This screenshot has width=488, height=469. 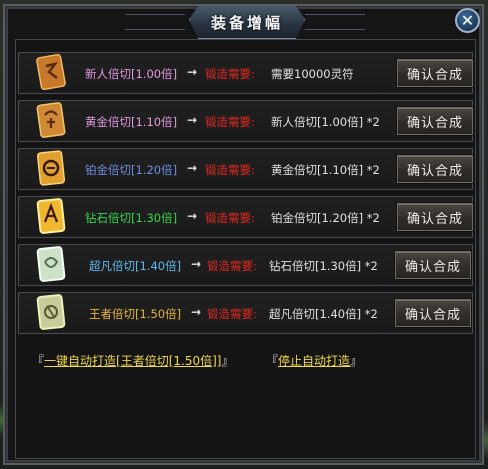 I want to click on item-name: 王者倍切[1.50倍], so click(x=135, y=314).